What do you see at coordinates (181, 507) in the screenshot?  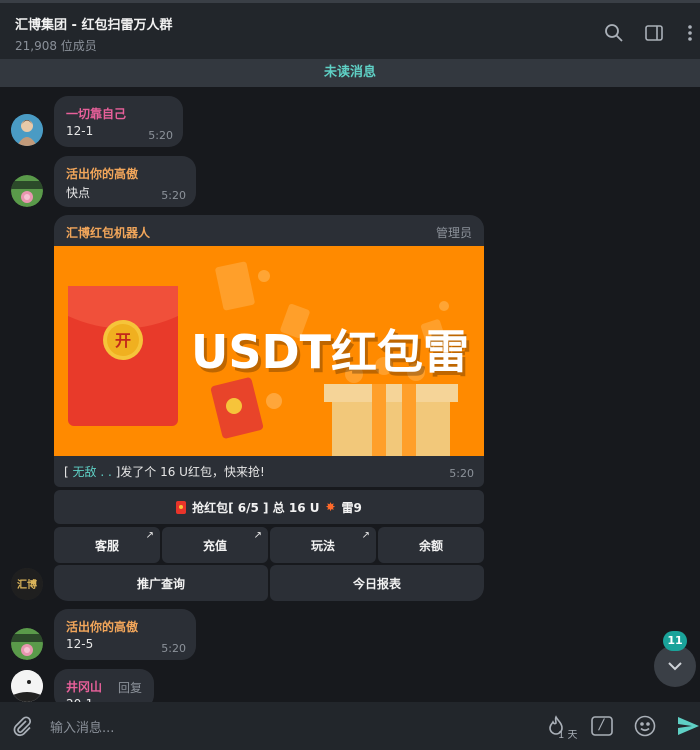 I see `red-packet-icon` at bounding box center [181, 507].